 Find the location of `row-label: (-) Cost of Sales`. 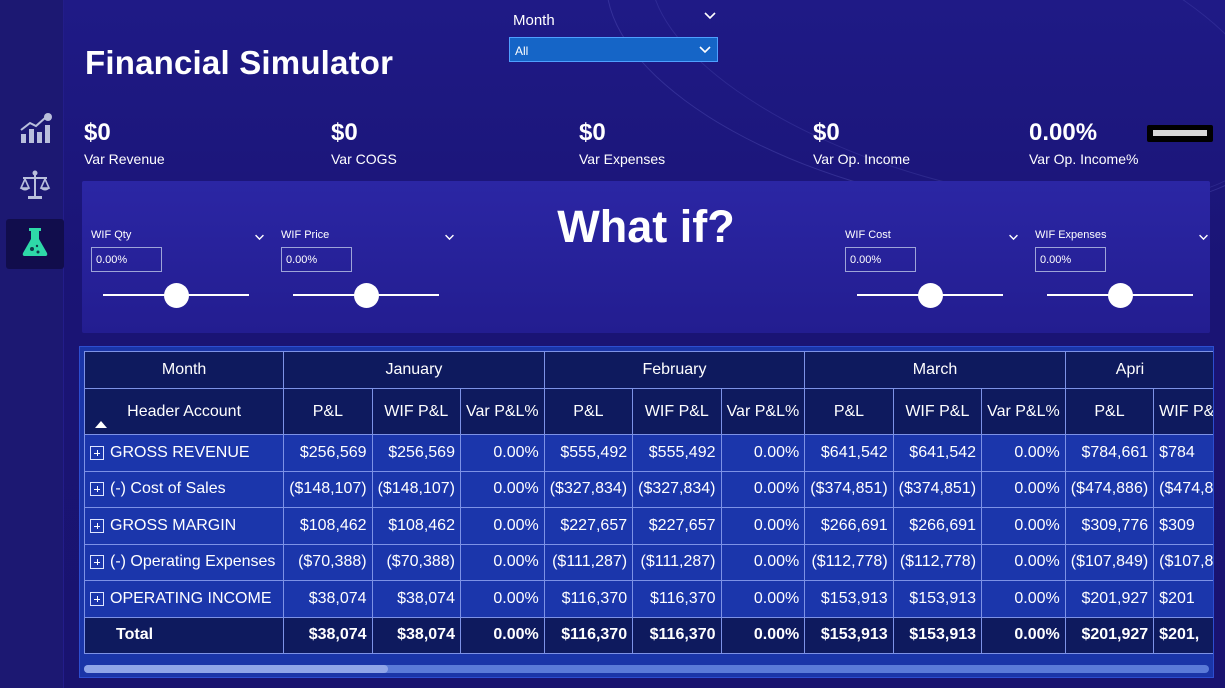

row-label: (-) Cost of Sales is located at coordinates (168, 489).